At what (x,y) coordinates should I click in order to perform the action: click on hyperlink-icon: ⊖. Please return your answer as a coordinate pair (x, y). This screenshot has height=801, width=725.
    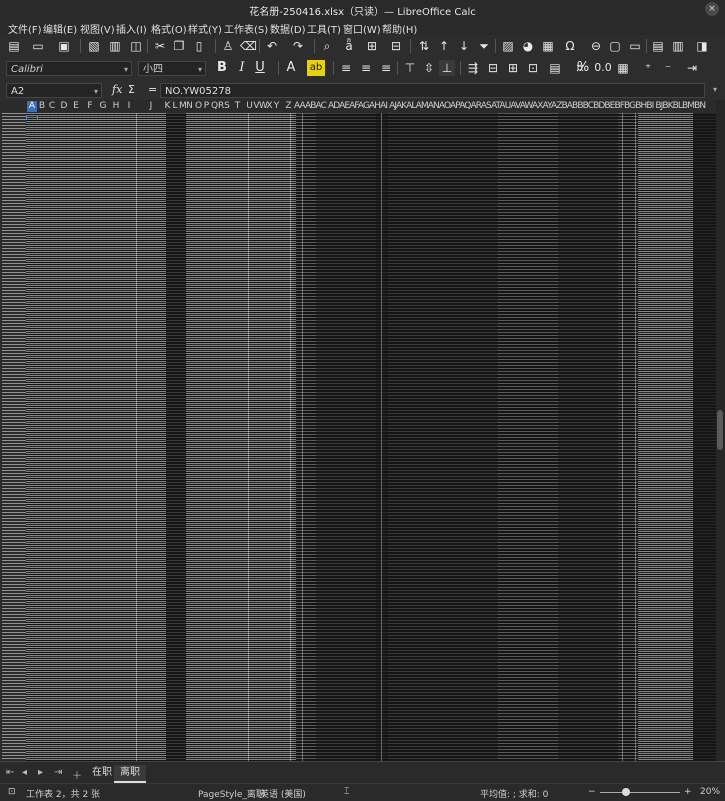
    Looking at the image, I should click on (596, 46).